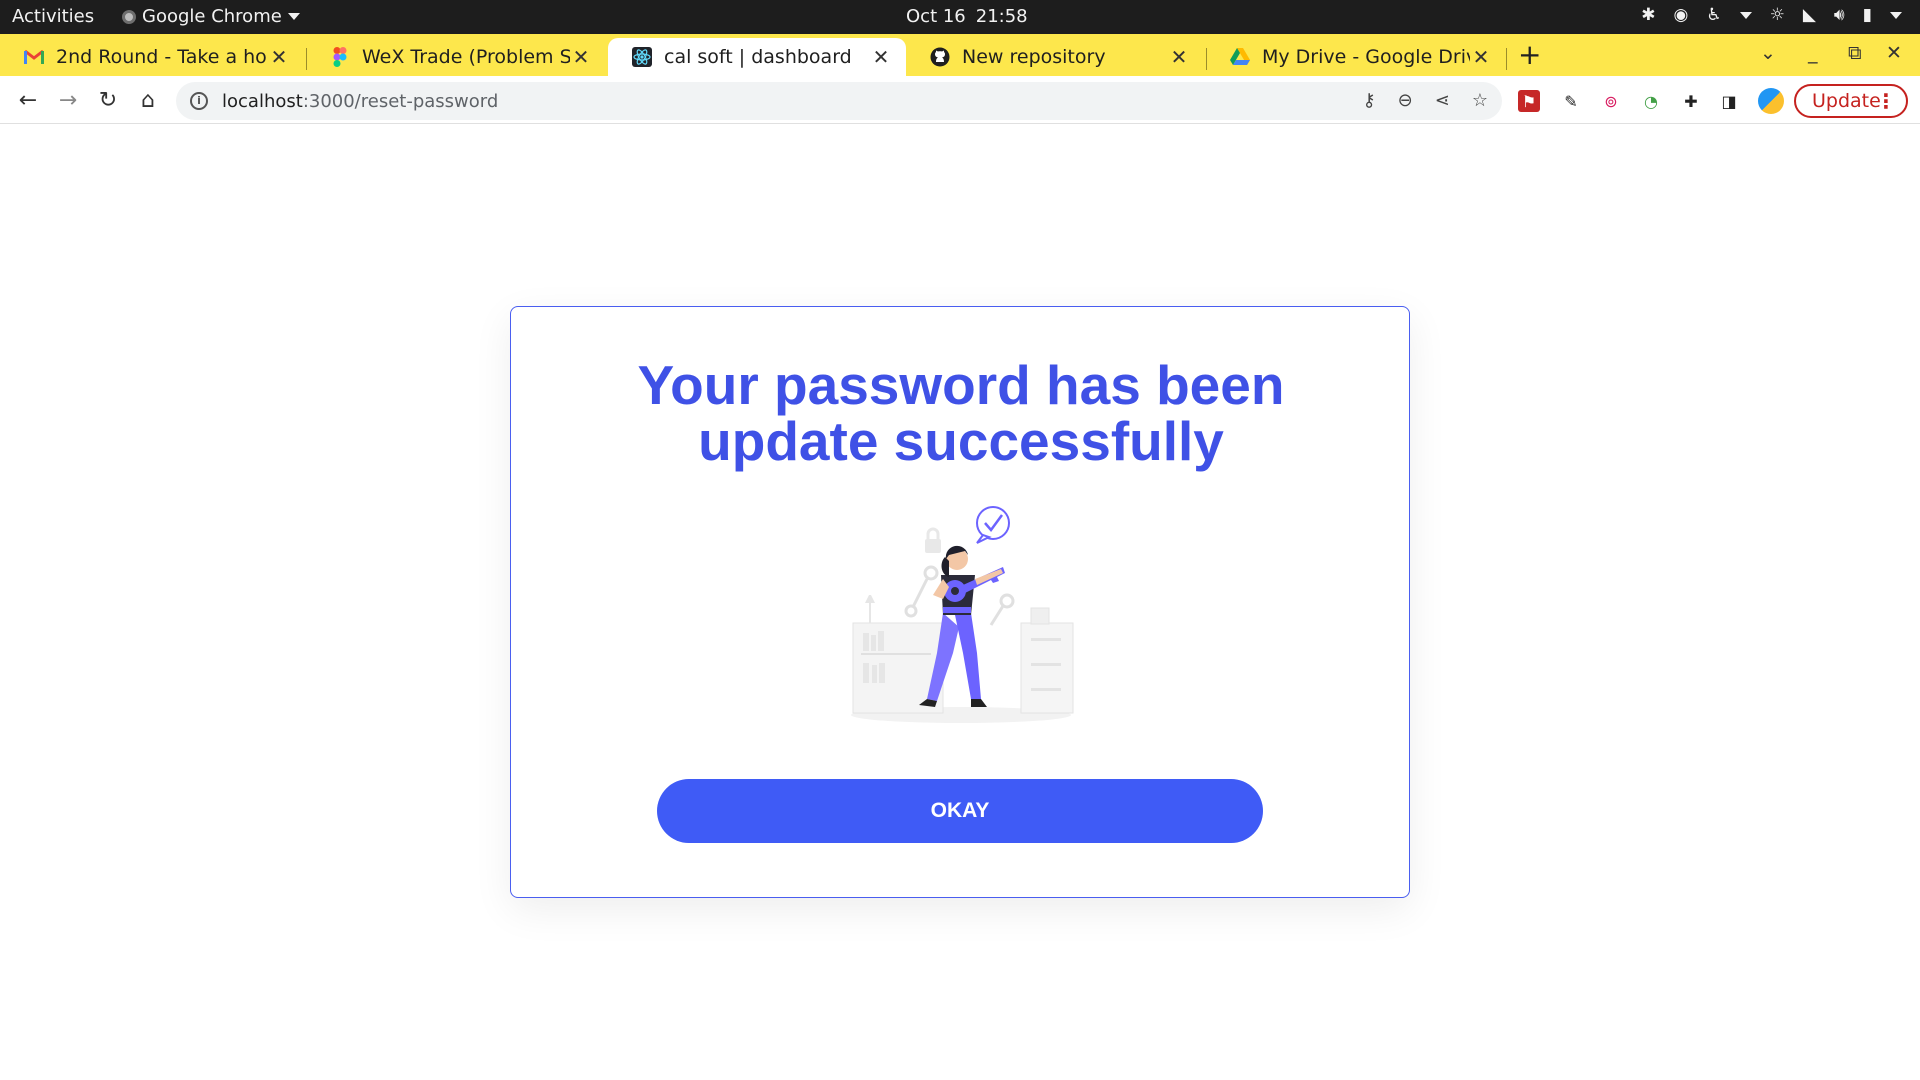 This screenshot has height=1080, width=1920. I want to click on tab-title: My Drive - Google Drive, so click(1366, 57).